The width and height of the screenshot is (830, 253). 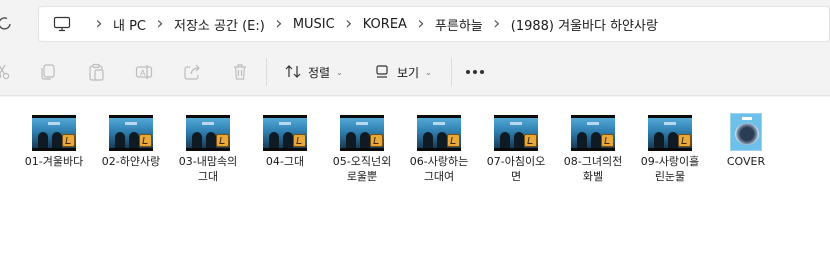 What do you see at coordinates (382, 71) in the screenshot?
I see `view-icon` at bounding box center [382, 71].